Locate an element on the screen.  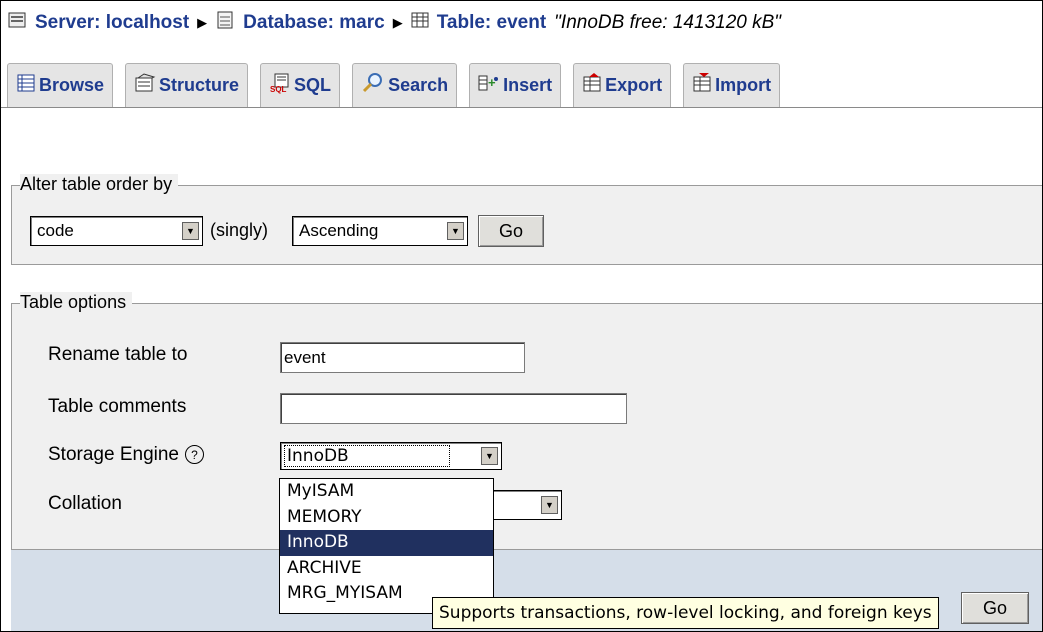
tab-label: Structure is located at coordinates (199, 85).